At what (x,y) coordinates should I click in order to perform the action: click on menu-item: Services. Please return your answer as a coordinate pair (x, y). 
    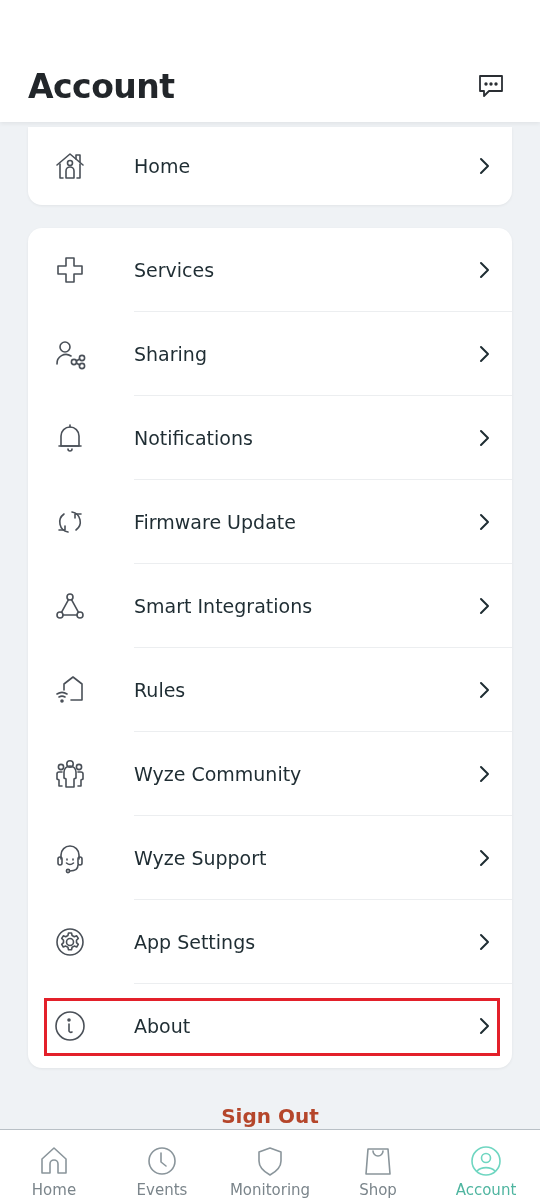
    Looking at the image, I should click on (270, 270).